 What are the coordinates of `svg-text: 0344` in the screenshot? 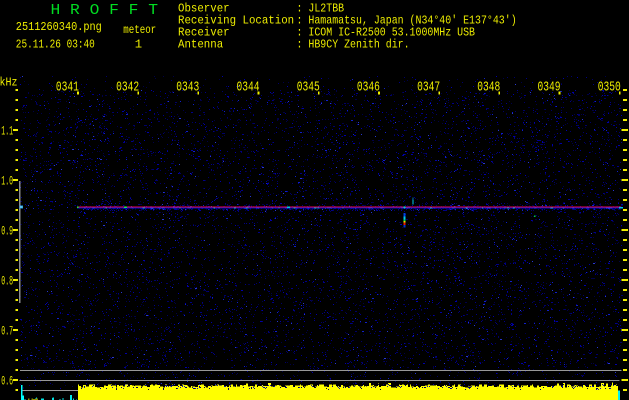 It's located at (248, 87).